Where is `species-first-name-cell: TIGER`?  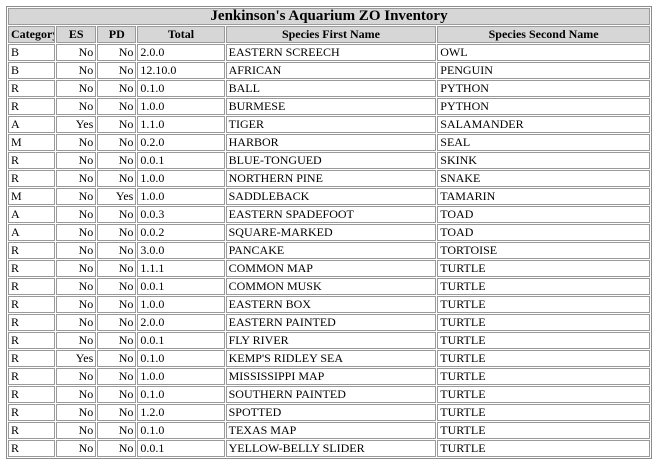
species-first-name-cell: TIGER is located at coordinates (331, 124).